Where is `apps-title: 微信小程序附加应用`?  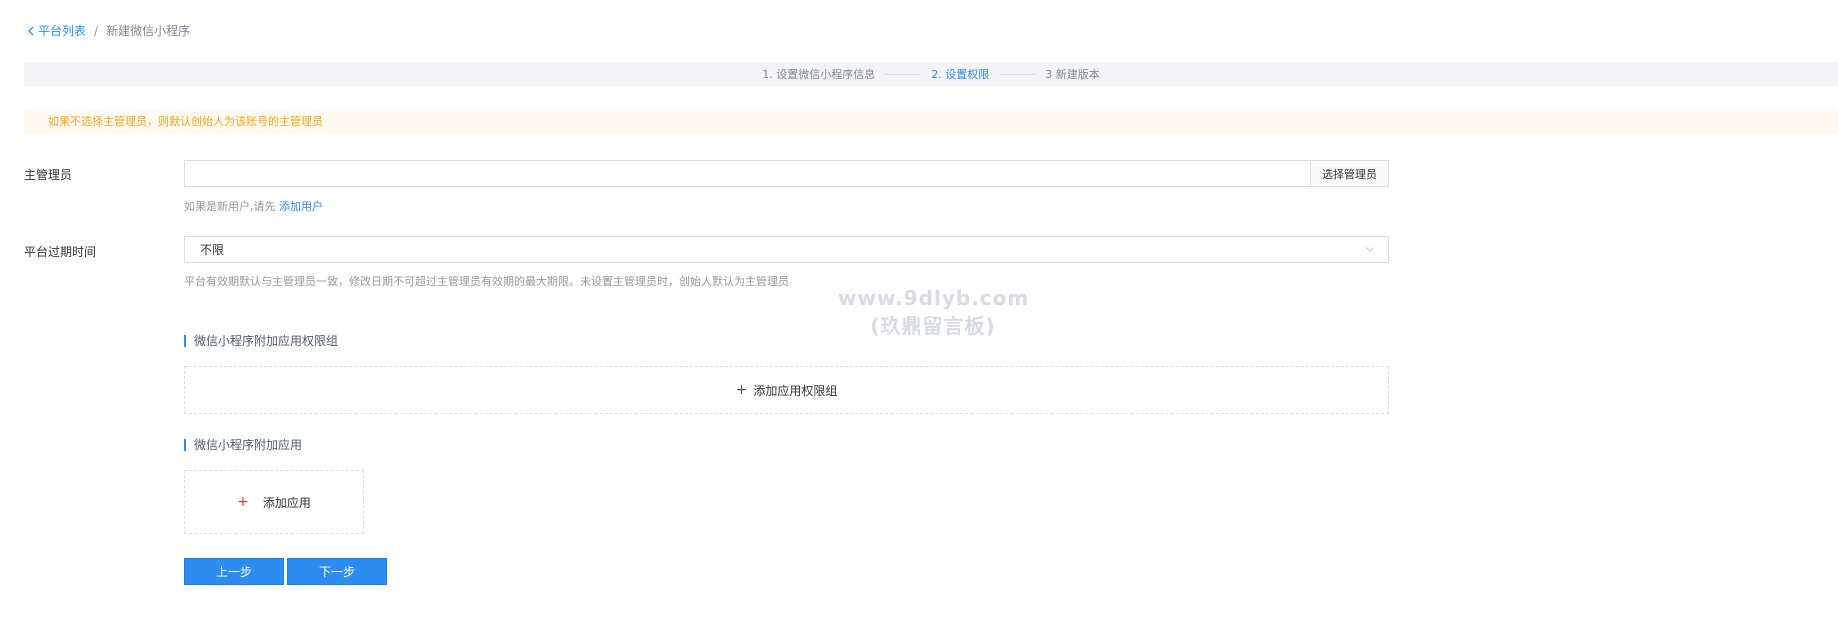
apps-title: 微信小程序附加应用 is located at coordinates (243, 444).